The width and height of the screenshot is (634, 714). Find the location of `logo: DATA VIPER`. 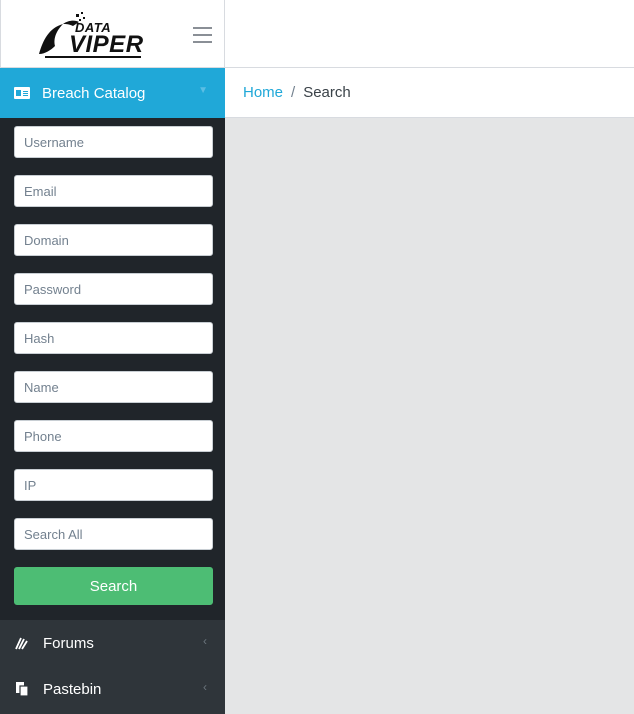

logo: DATA VIPER is located at coordinates (92, 35).